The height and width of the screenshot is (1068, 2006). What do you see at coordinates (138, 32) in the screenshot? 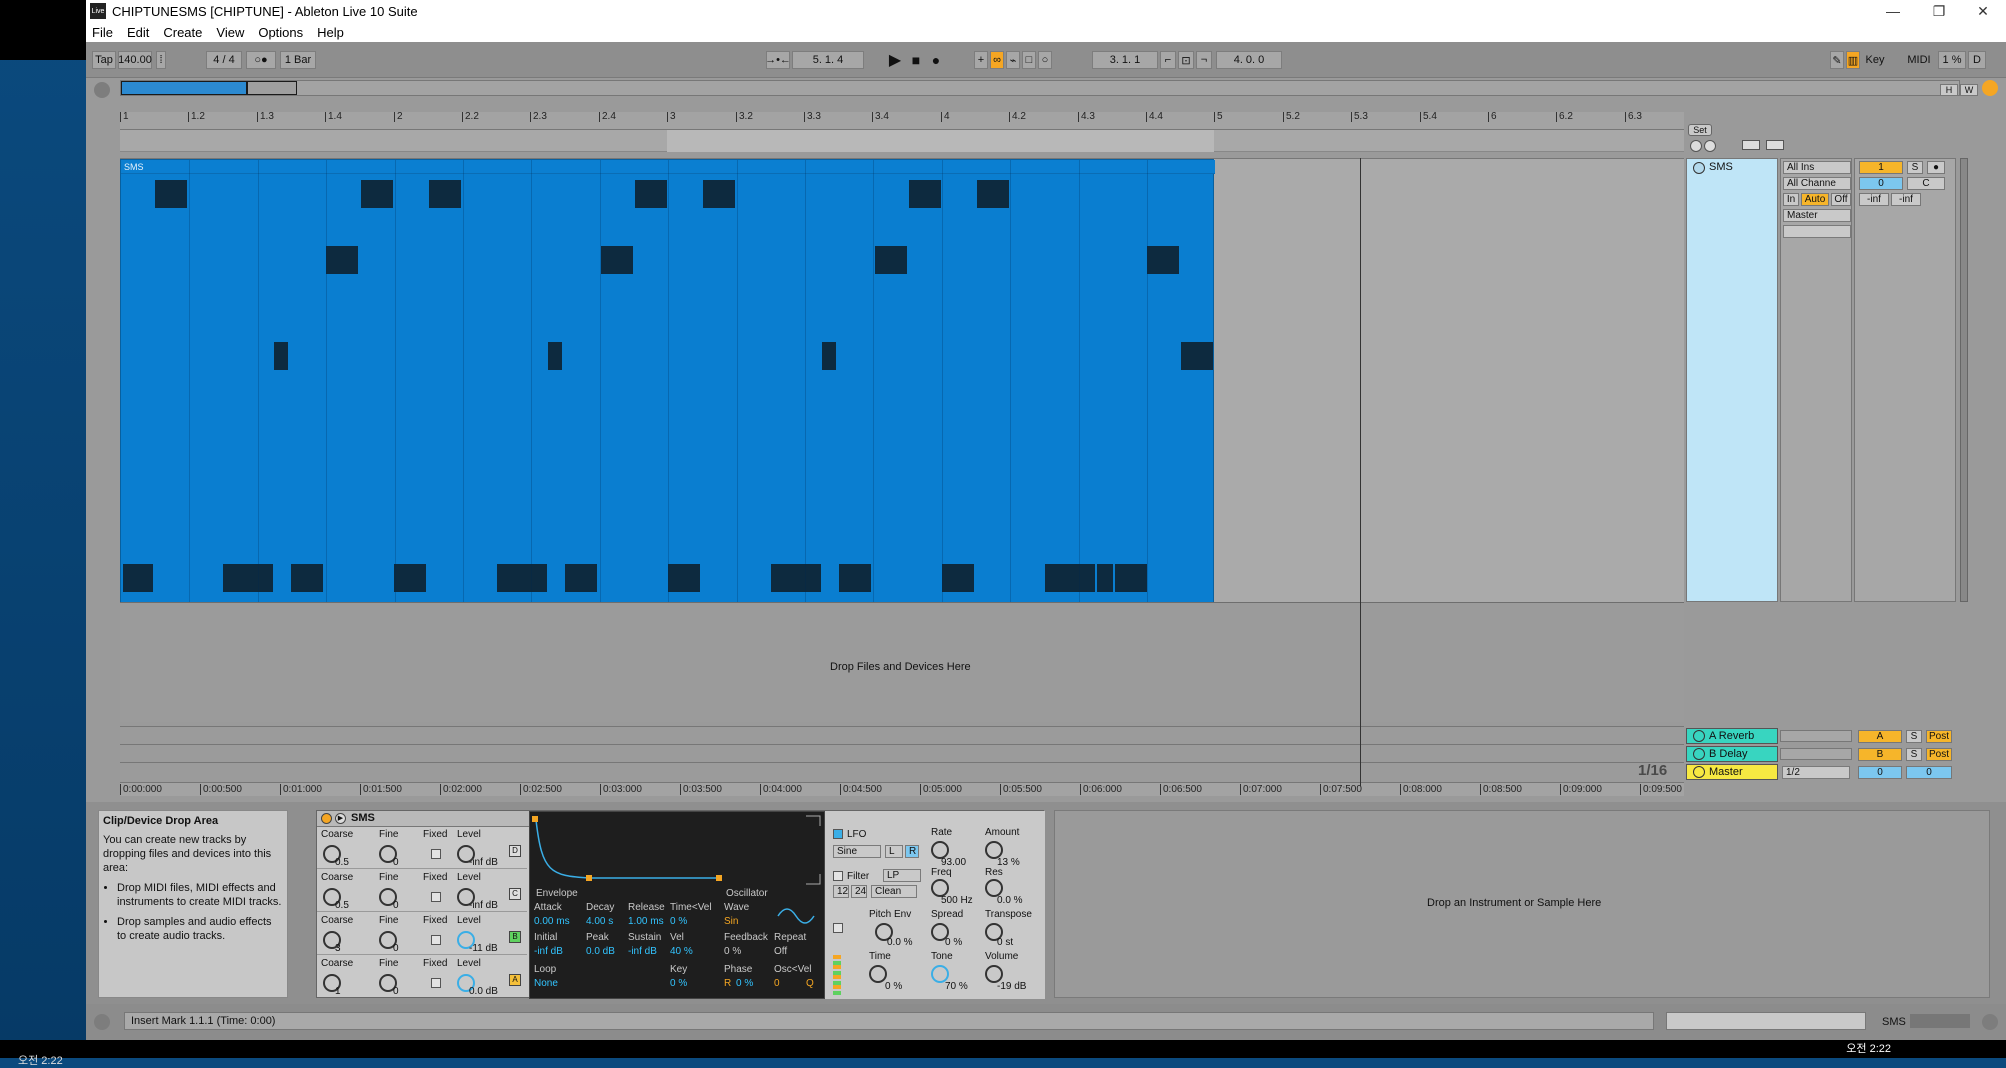
I see `menu-edit: Edit` at bounding box center [138, 32].